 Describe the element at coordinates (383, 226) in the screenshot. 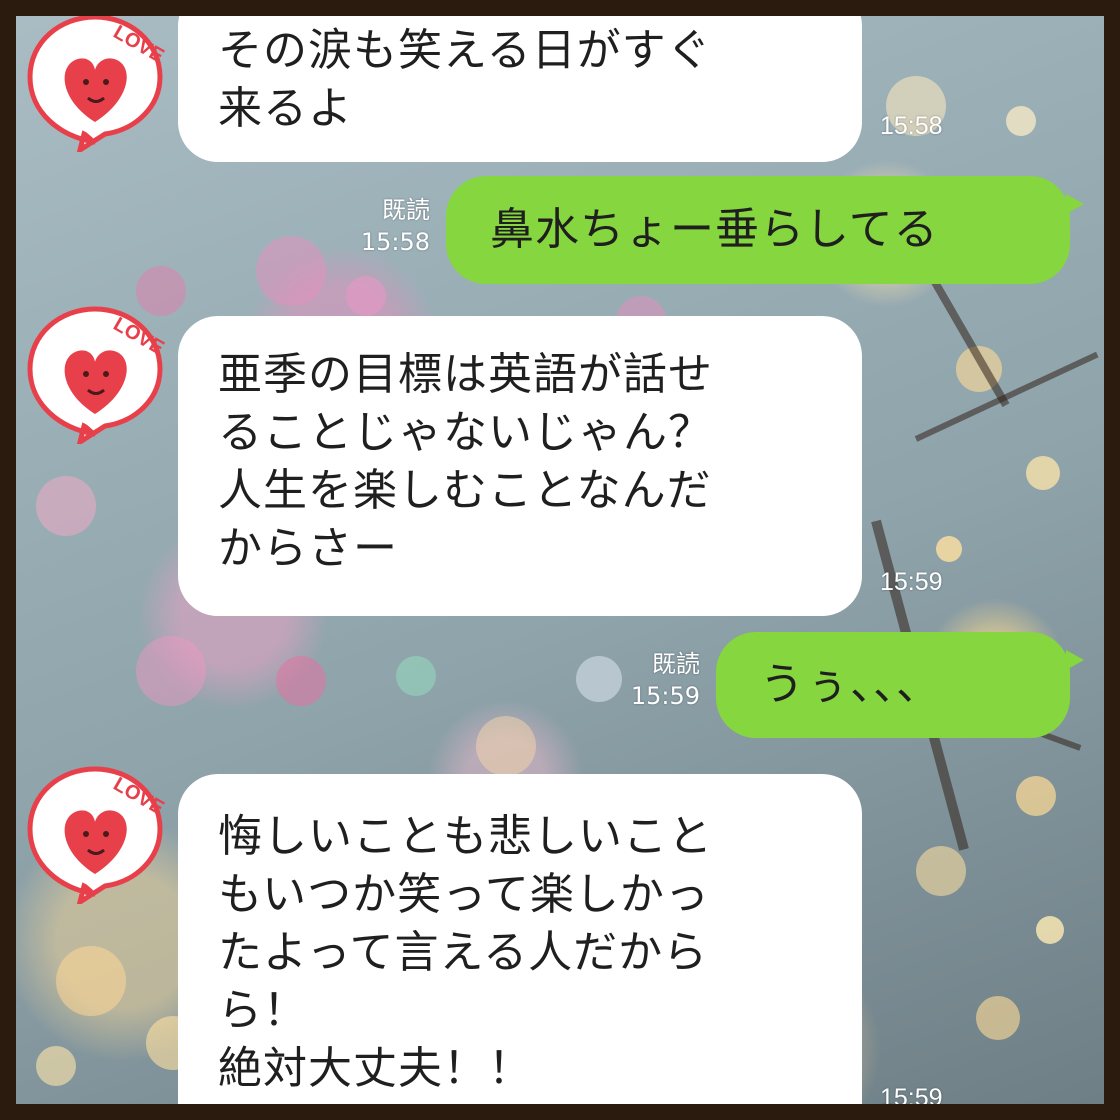

I see `read-receipt: 既読 15:58` at that location.